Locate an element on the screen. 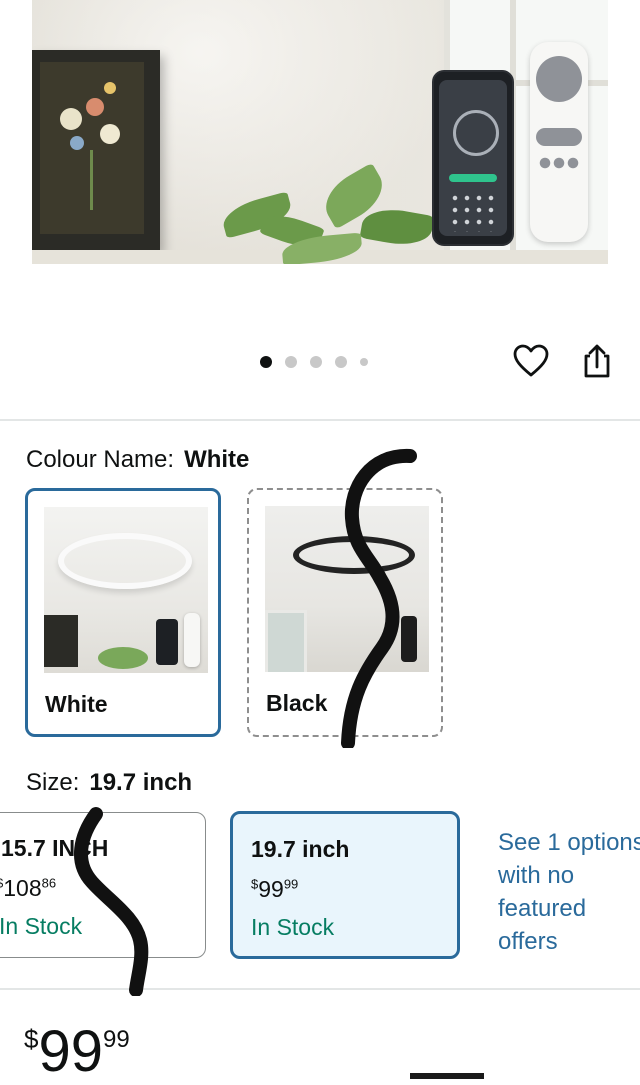 The height and width of the screenshot is (1085, 640). size-option-19-7: 19.7 inch $9999 In Stock is located at coordinates (345, 885).